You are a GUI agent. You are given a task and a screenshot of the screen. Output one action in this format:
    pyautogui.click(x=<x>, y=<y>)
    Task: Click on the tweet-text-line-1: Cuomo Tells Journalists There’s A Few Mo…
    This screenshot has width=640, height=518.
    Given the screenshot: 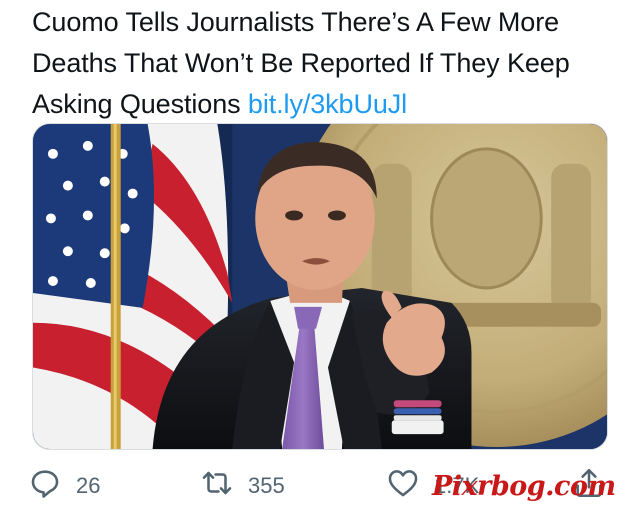 What is the action you would take?
    pyautogui.click(x=296, y=22)
    